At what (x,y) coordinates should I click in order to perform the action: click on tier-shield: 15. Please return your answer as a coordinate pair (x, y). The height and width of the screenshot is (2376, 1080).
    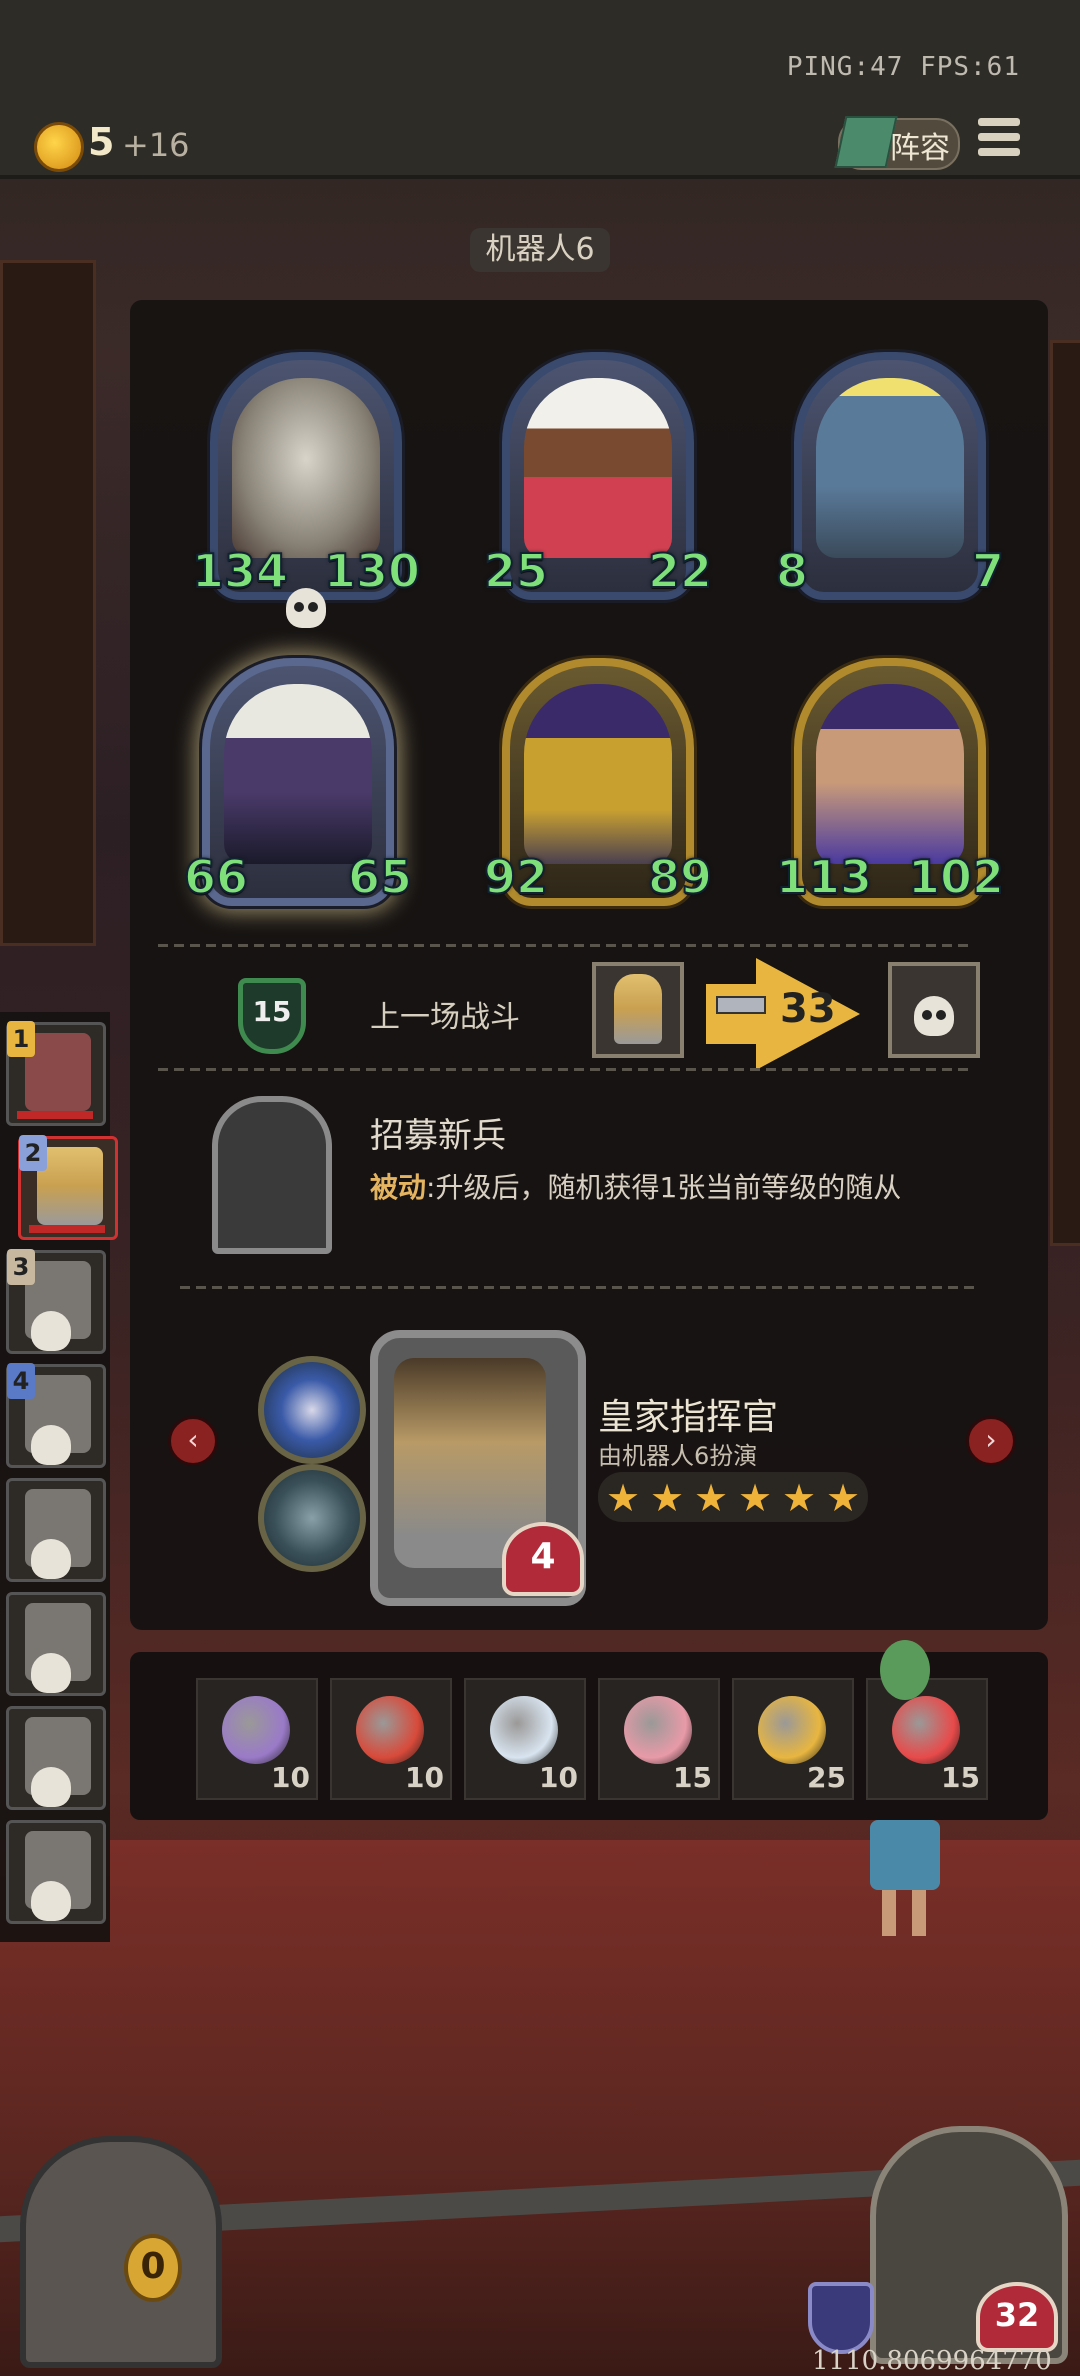
    Looking at the image, I should click on (272, 1016).